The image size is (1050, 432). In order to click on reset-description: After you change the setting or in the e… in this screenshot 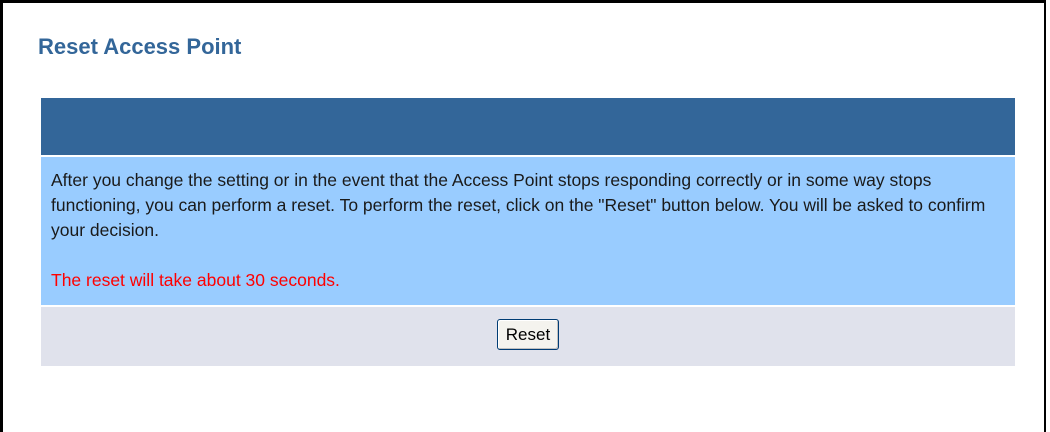, I will do `click(518, 205)`.